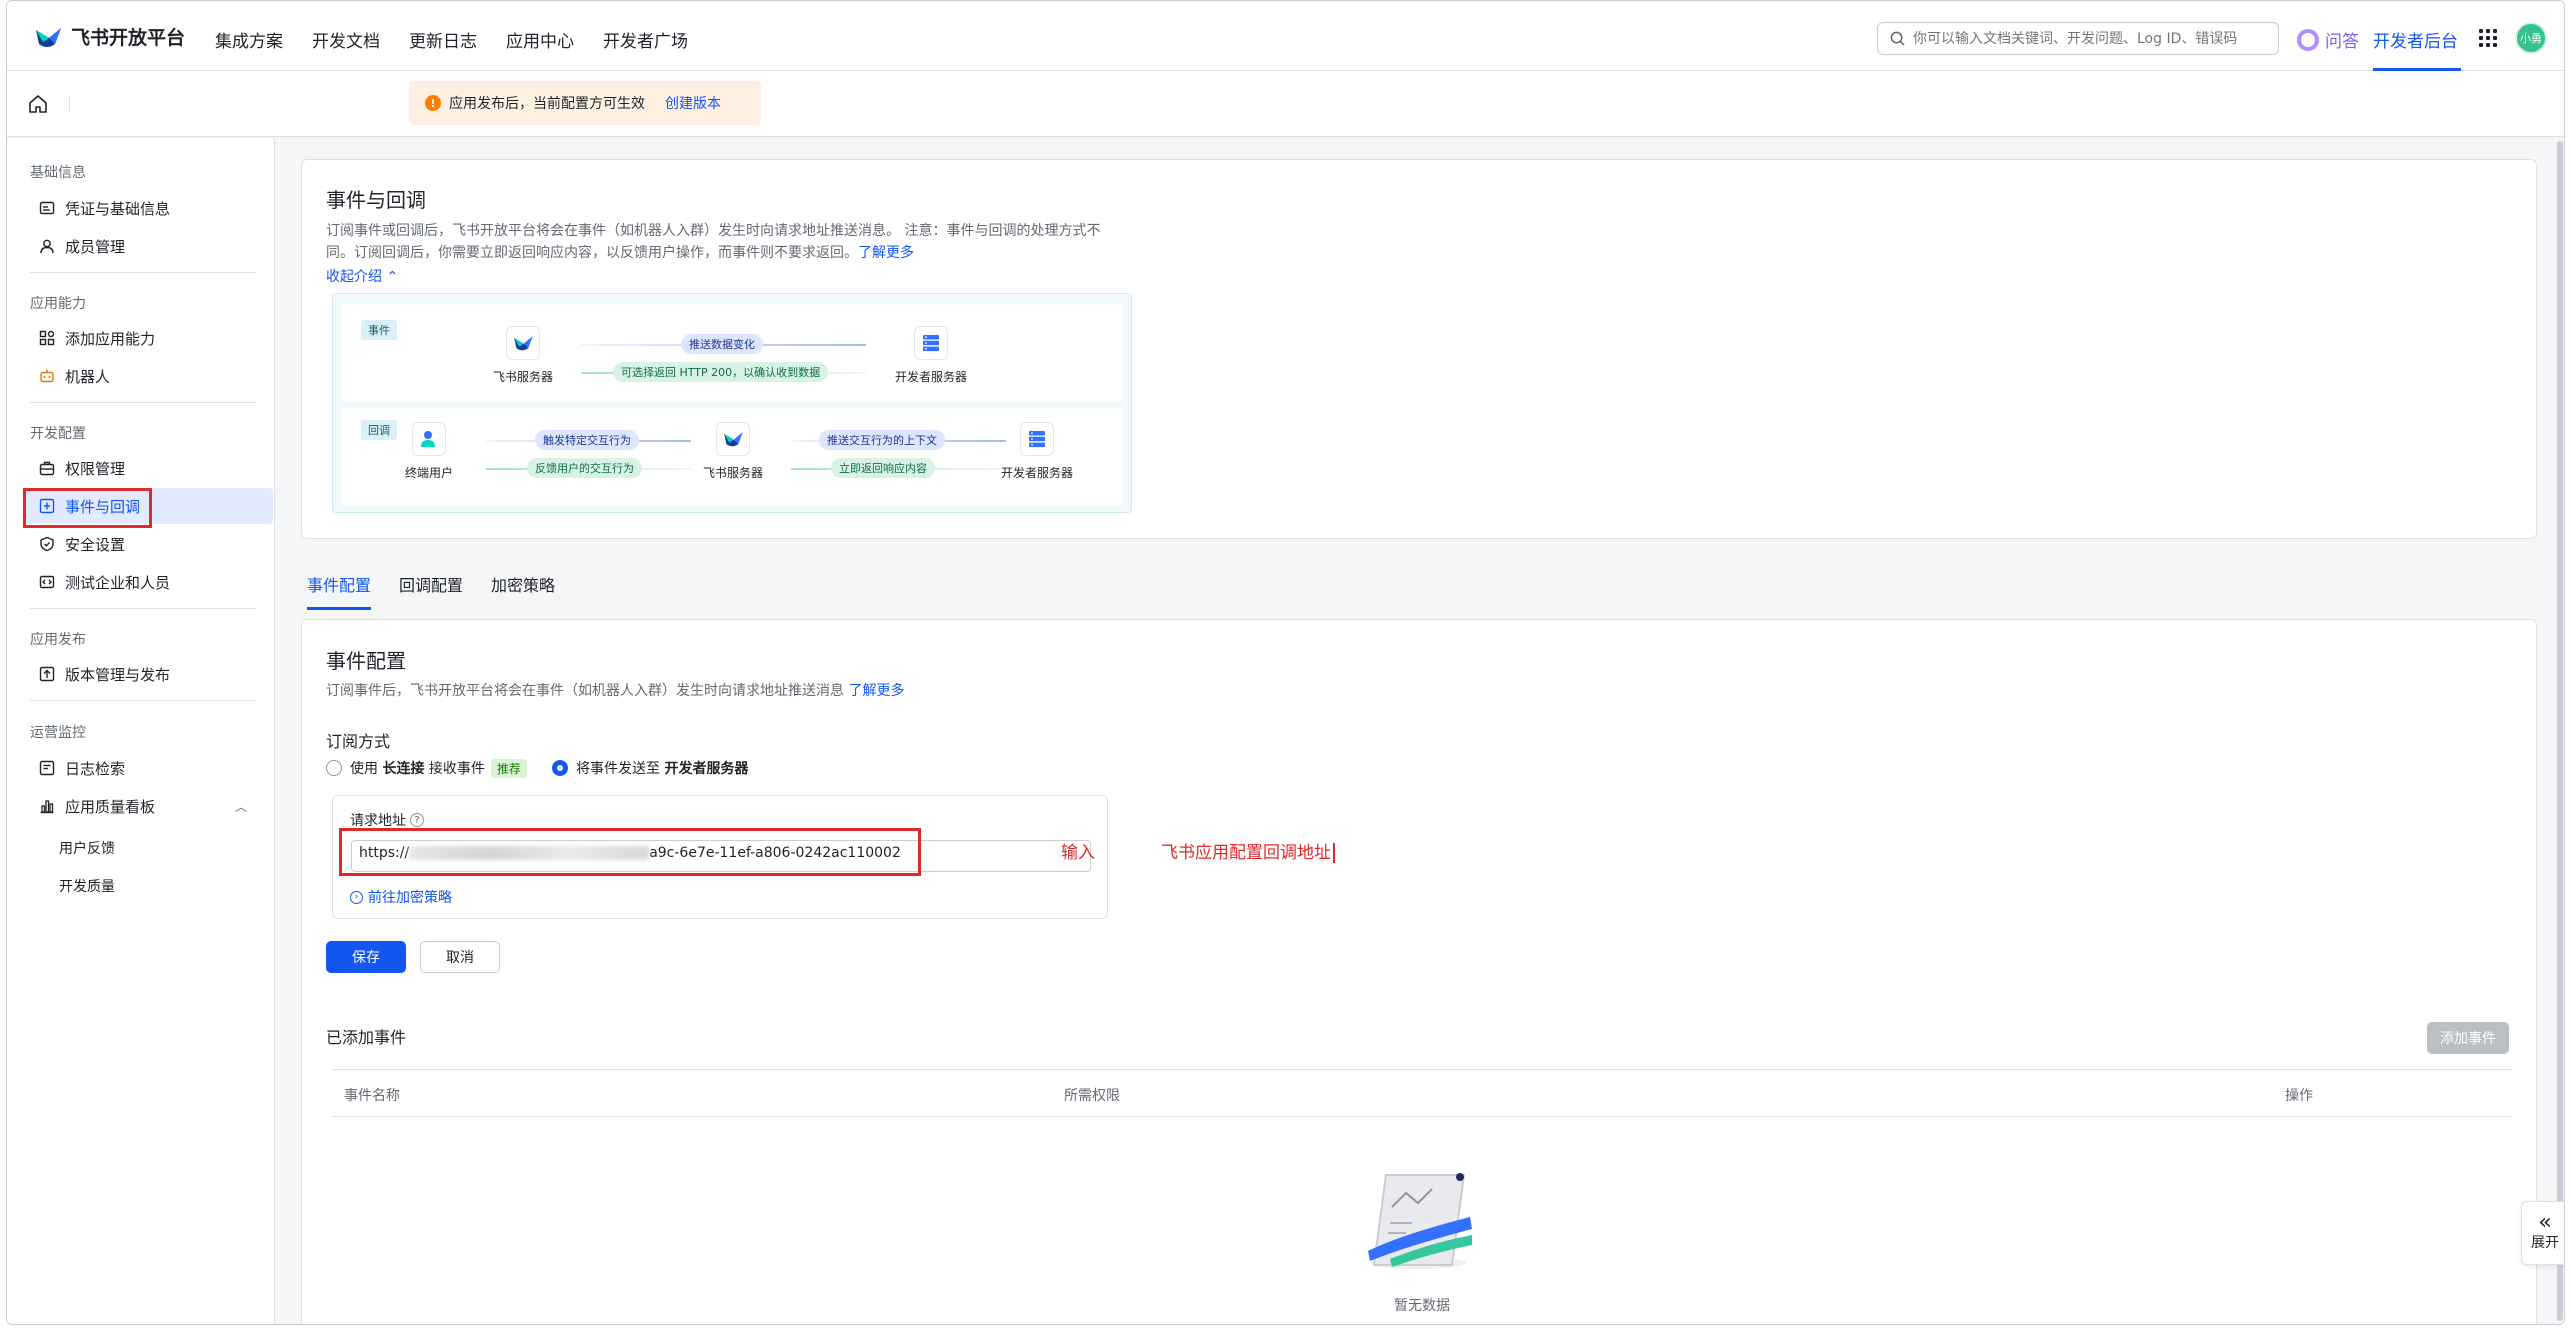 The height and width of the screenshot is (1330, 2571). What do you see at coordinates (592, 253) in the screenshot?
I see `intro-desc-line2: 同。订阅回调后，你需要立即返回响应内容，以反馈用户操作，而事件则不要求返回。` at bounding box center [592, 253].